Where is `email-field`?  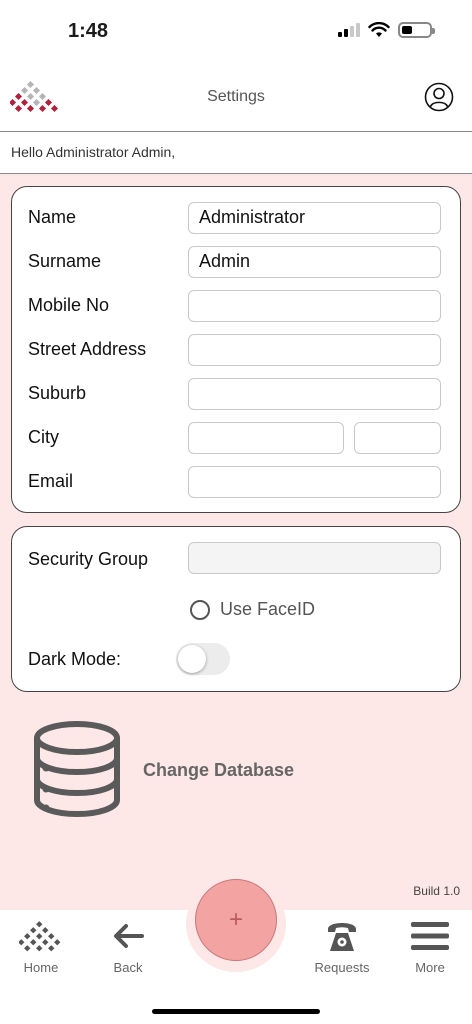
email-field is located at coordinates (314, 482).